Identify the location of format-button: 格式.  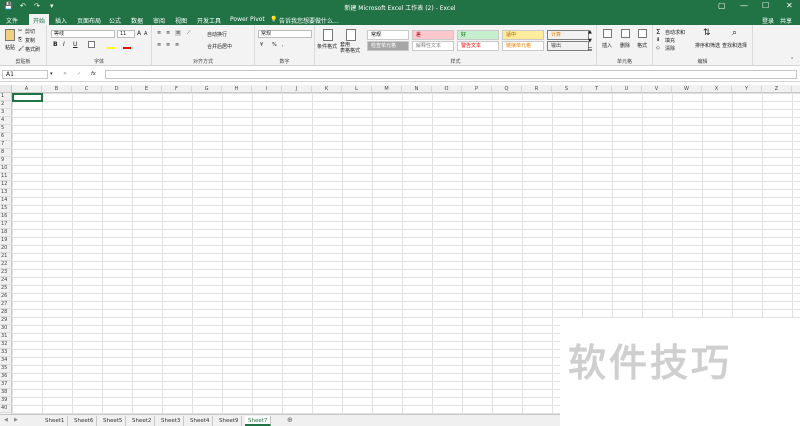
(642, 45).